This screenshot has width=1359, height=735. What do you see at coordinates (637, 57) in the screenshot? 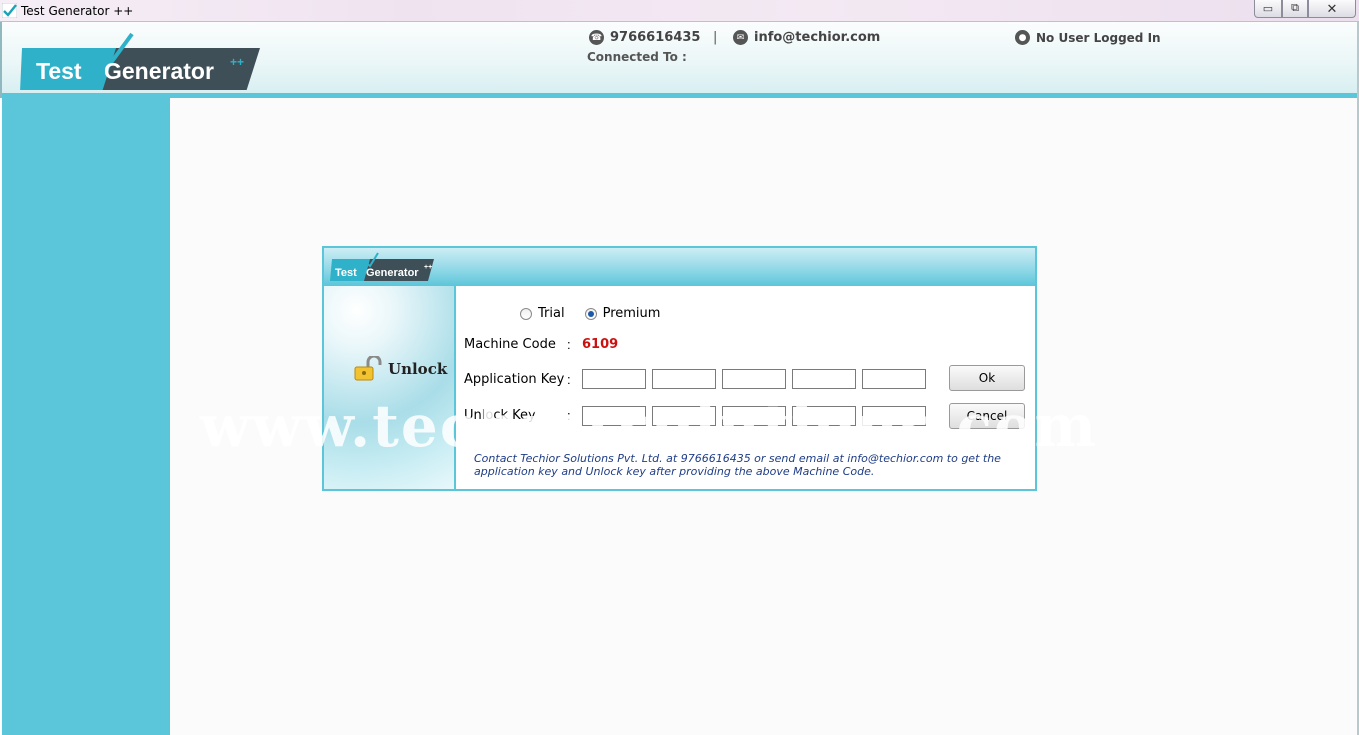
I see `connected-to-label: Connected To :` at bounding box center [637, 57].